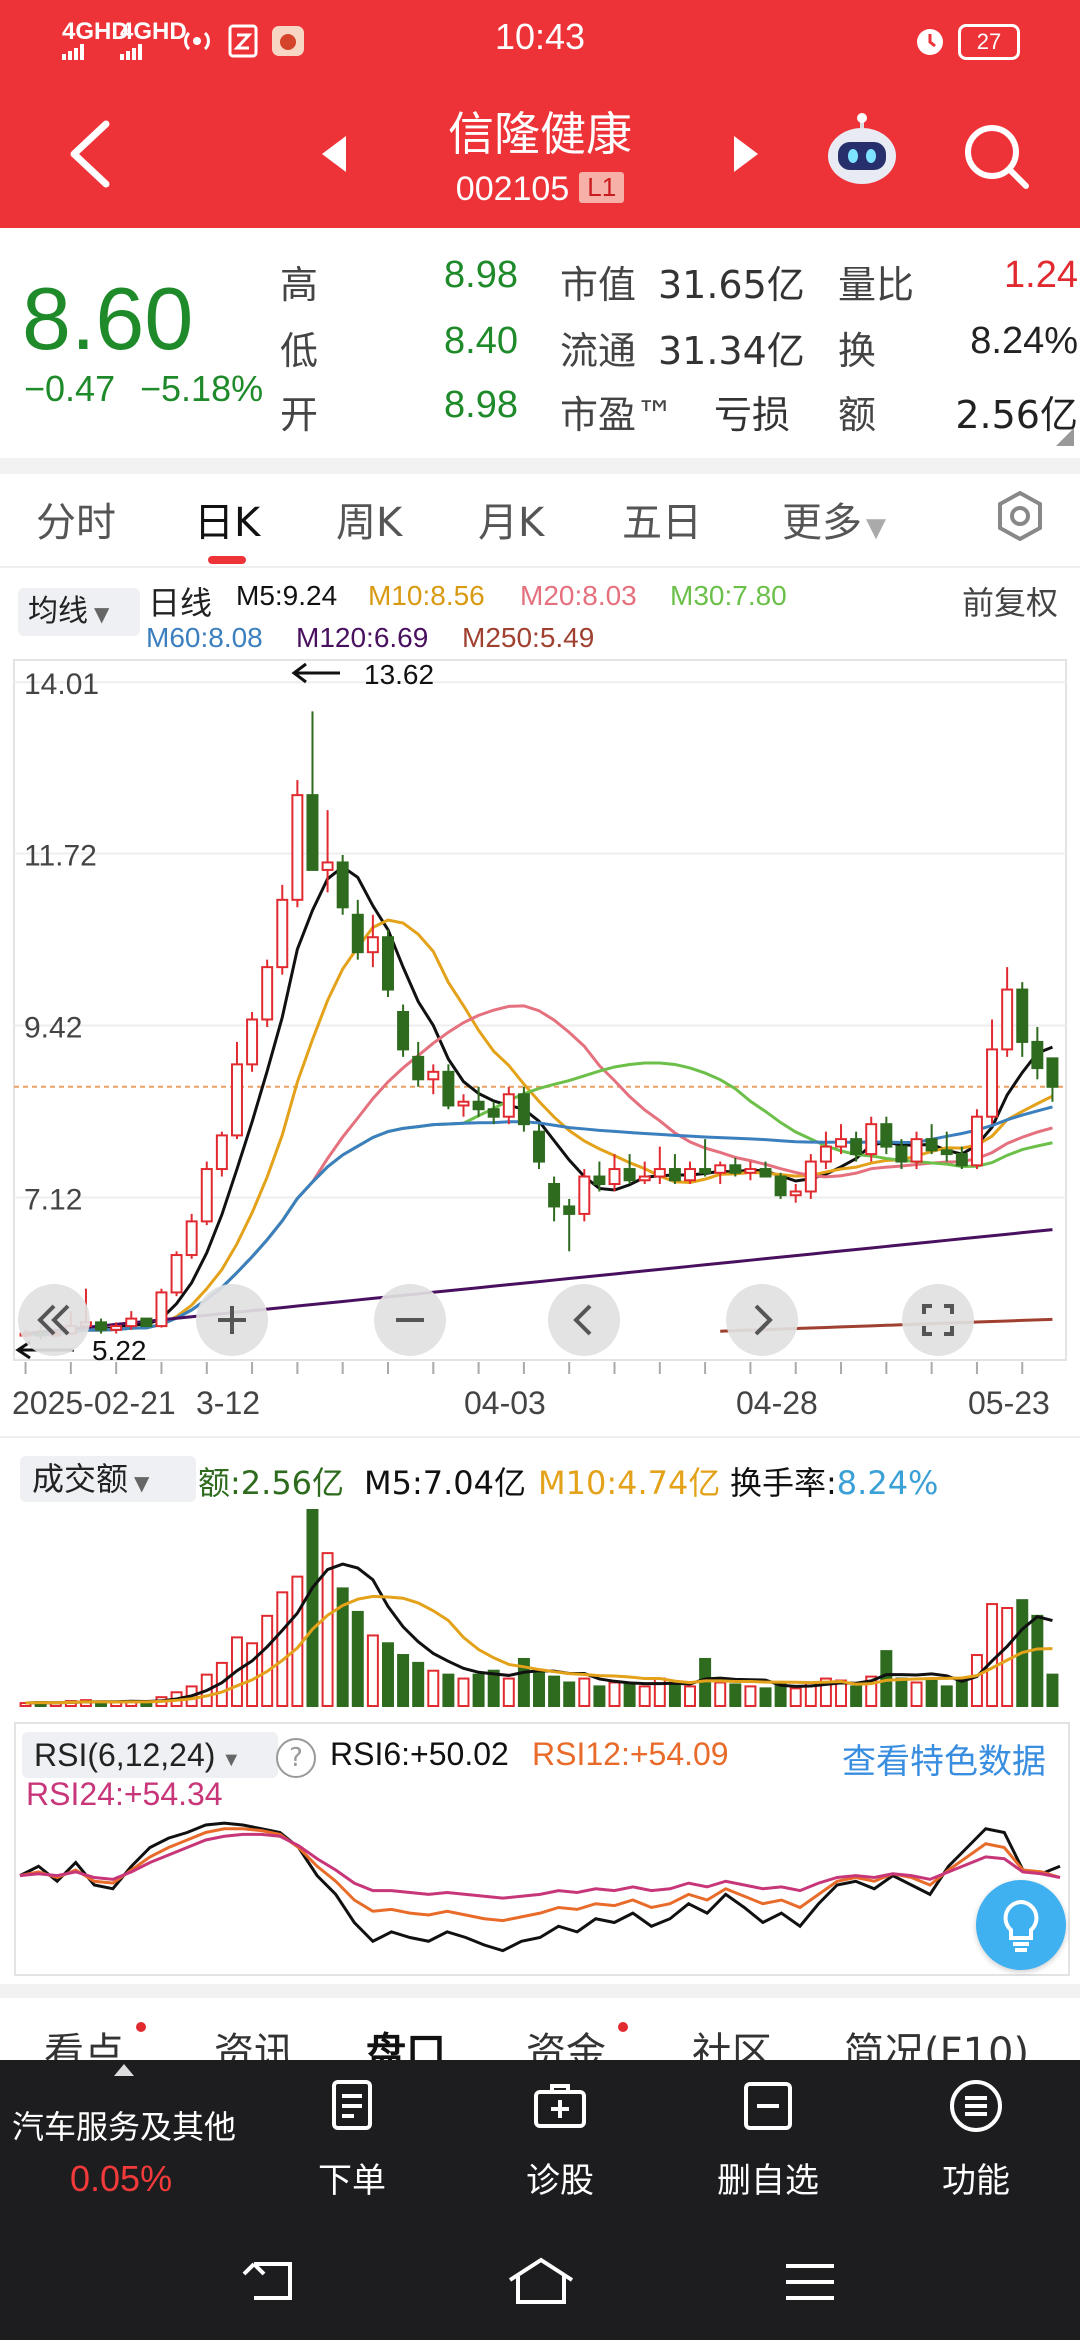 The width and height of the screenshot is (1080, 2340). I want to click on ma5-value: M5:9.24, so click(287, 595).